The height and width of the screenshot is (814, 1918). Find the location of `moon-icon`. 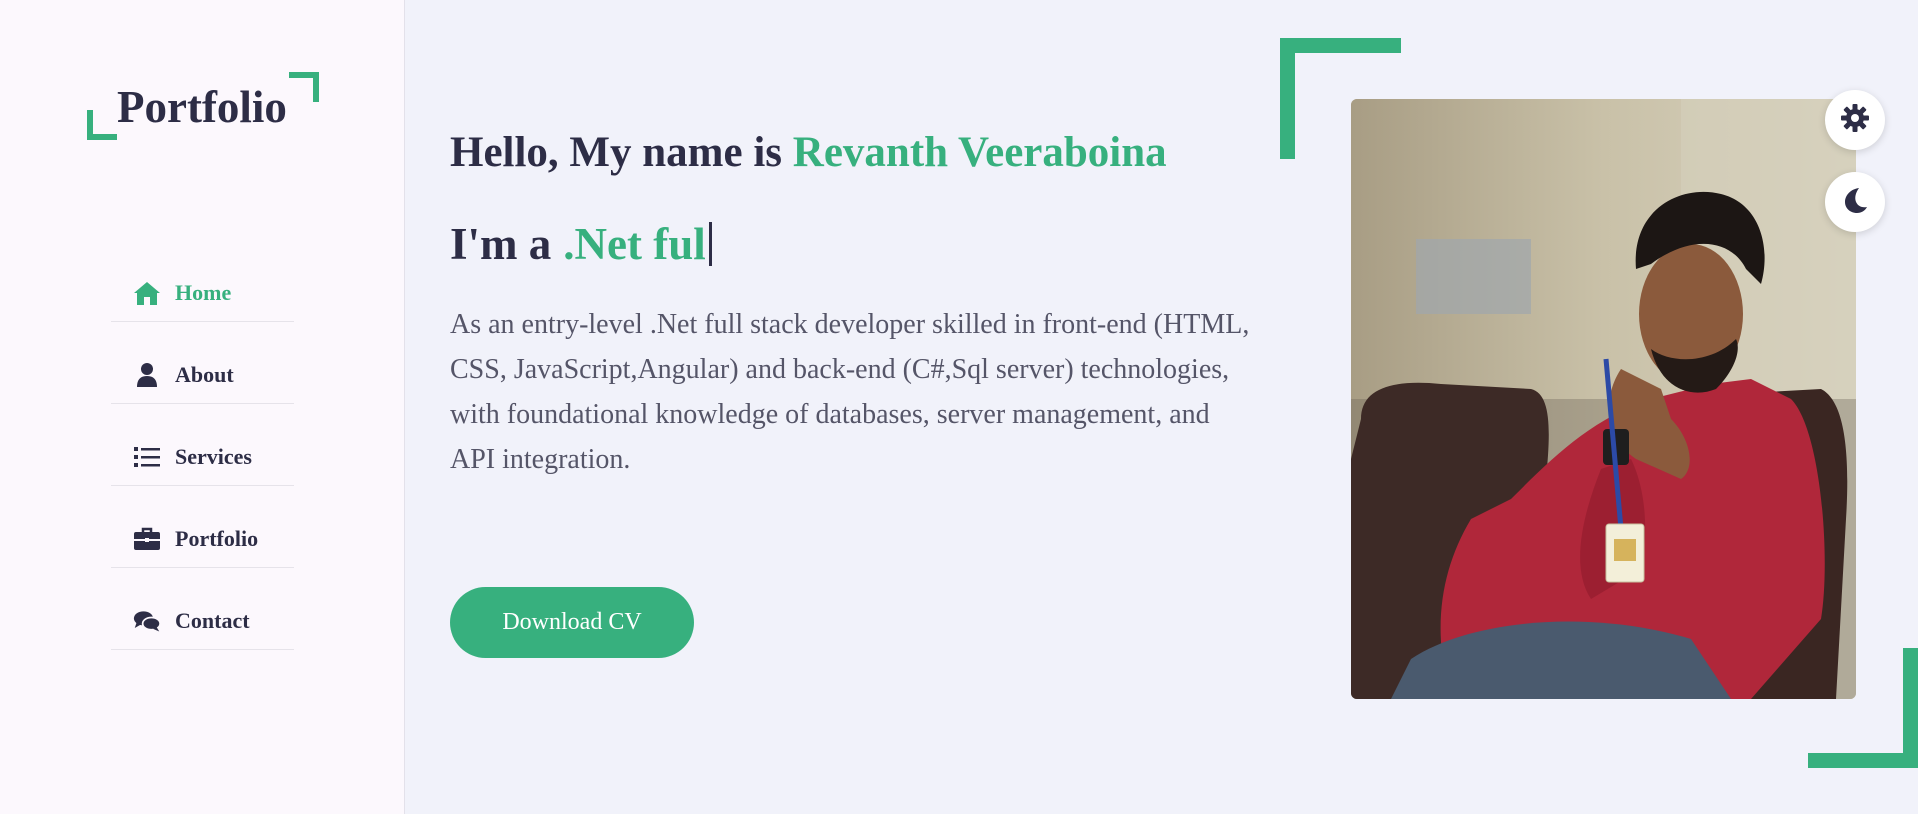

moon-icon is located at coordinates (1855, 202).